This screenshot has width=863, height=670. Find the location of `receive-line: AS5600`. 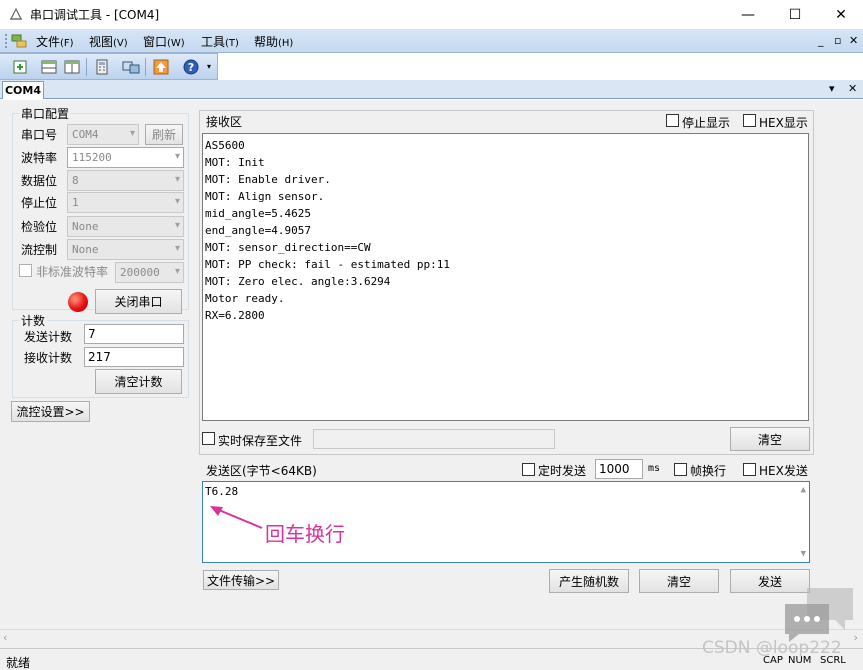

receive-line: AS5600 is located at coordinates (225, 145).